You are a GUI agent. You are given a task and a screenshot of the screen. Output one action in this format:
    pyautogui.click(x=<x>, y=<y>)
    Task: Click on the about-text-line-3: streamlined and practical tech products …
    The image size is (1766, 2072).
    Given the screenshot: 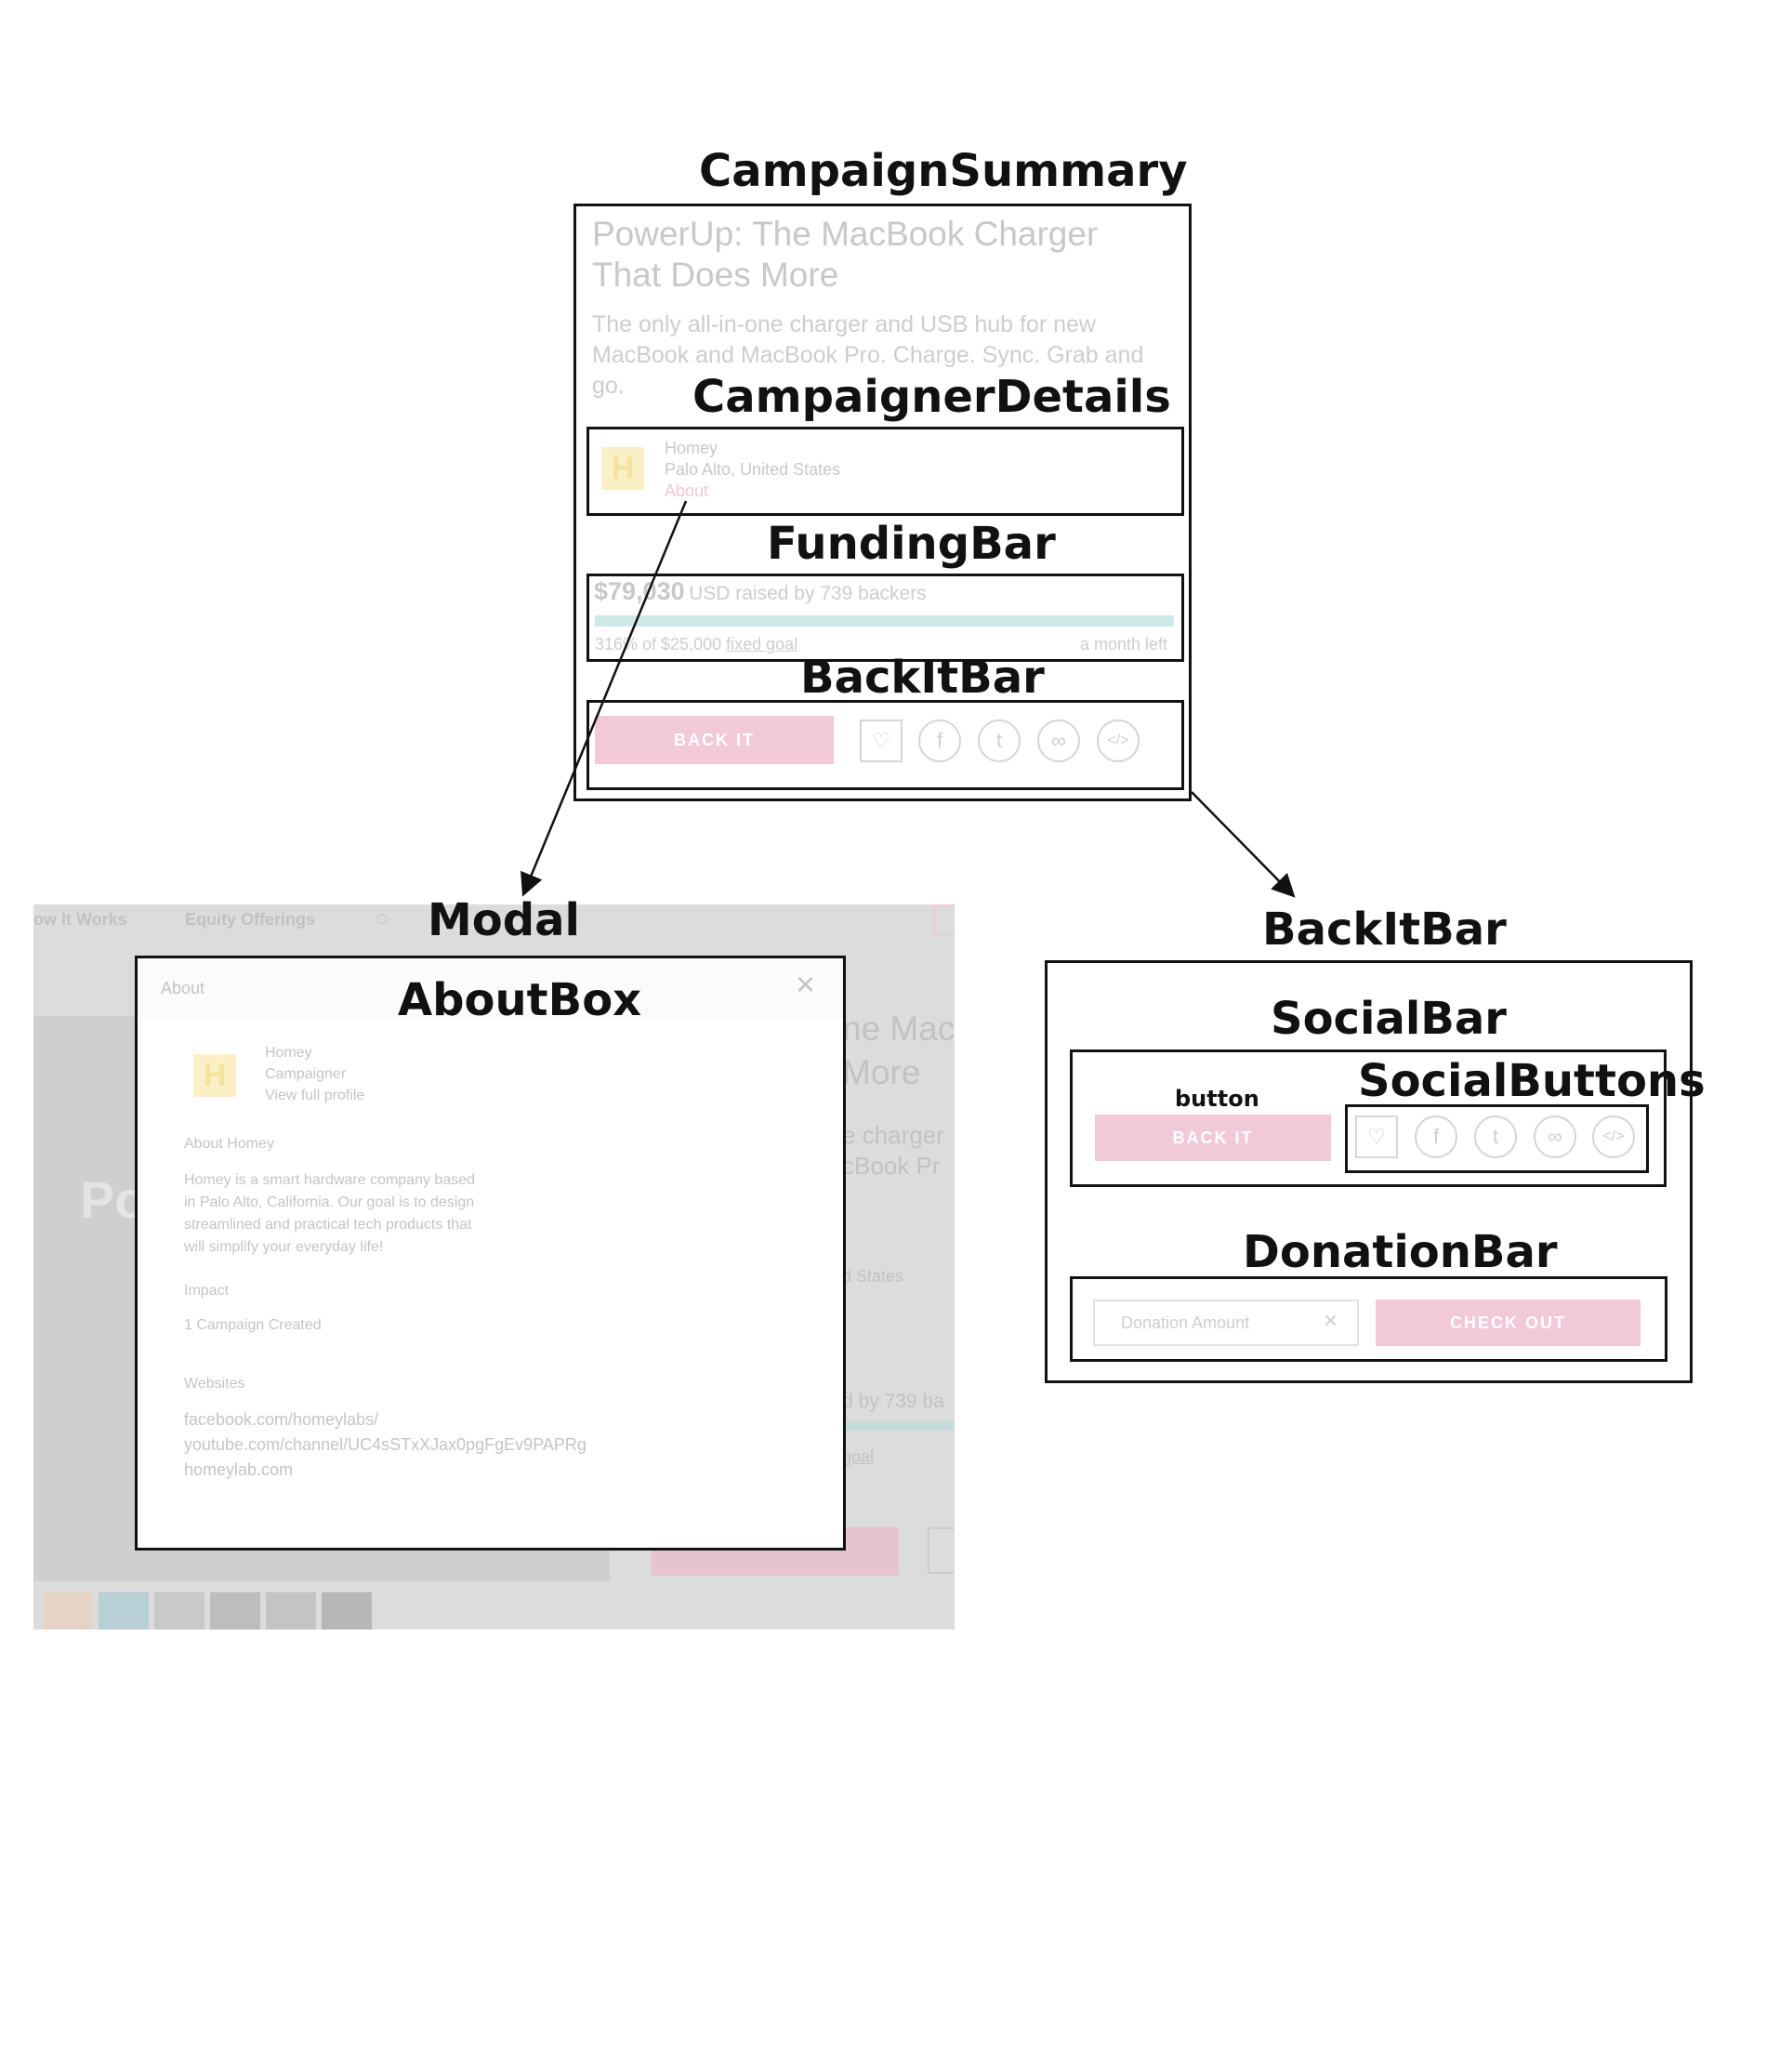 What is the action you would take?
    pyautogui.click(x=328, y=1225)
    